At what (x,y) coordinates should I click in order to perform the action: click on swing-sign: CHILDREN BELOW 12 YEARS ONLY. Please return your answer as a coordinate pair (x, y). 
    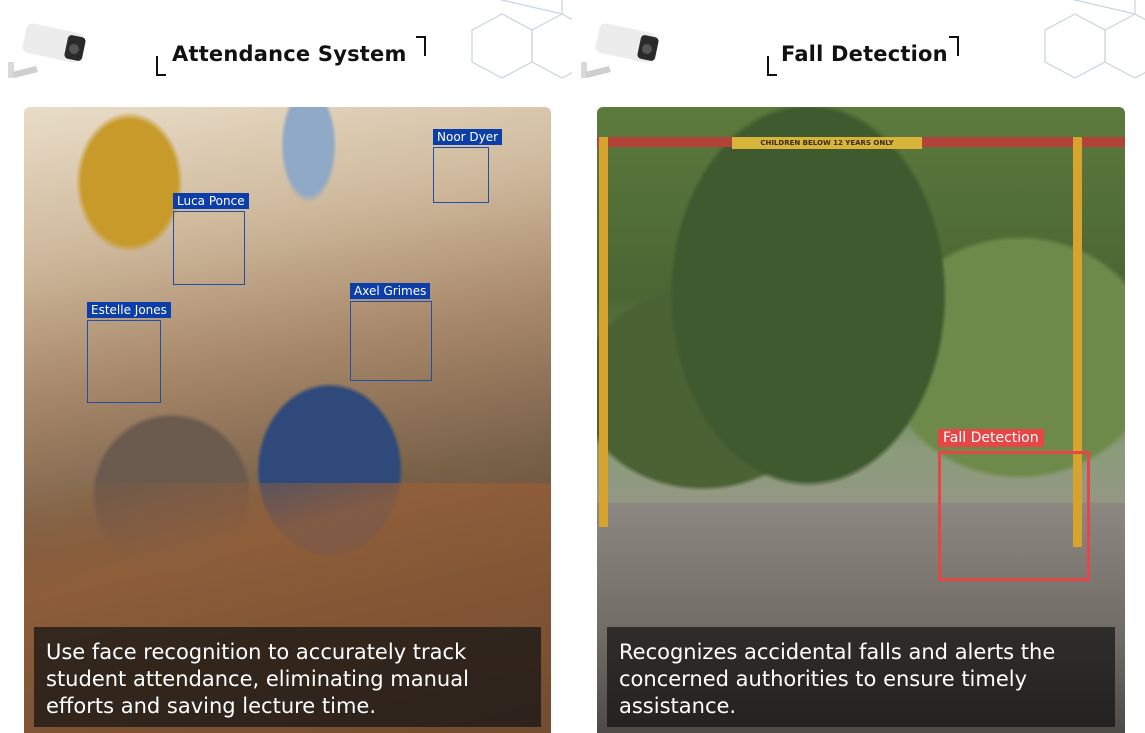
    Looking at the image, I should click on (827, 143).